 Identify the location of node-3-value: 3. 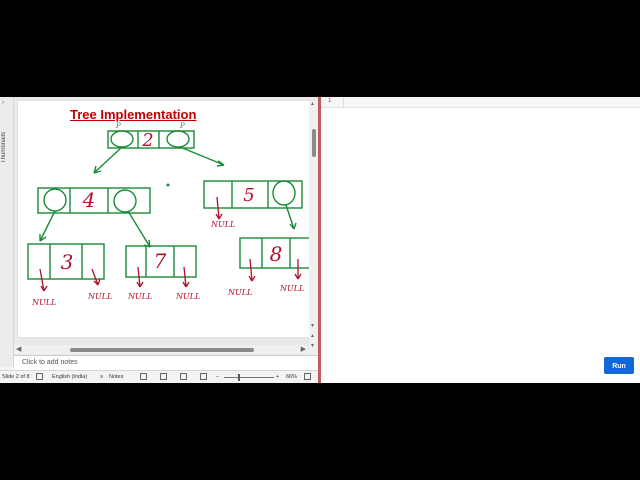
(67, 262).